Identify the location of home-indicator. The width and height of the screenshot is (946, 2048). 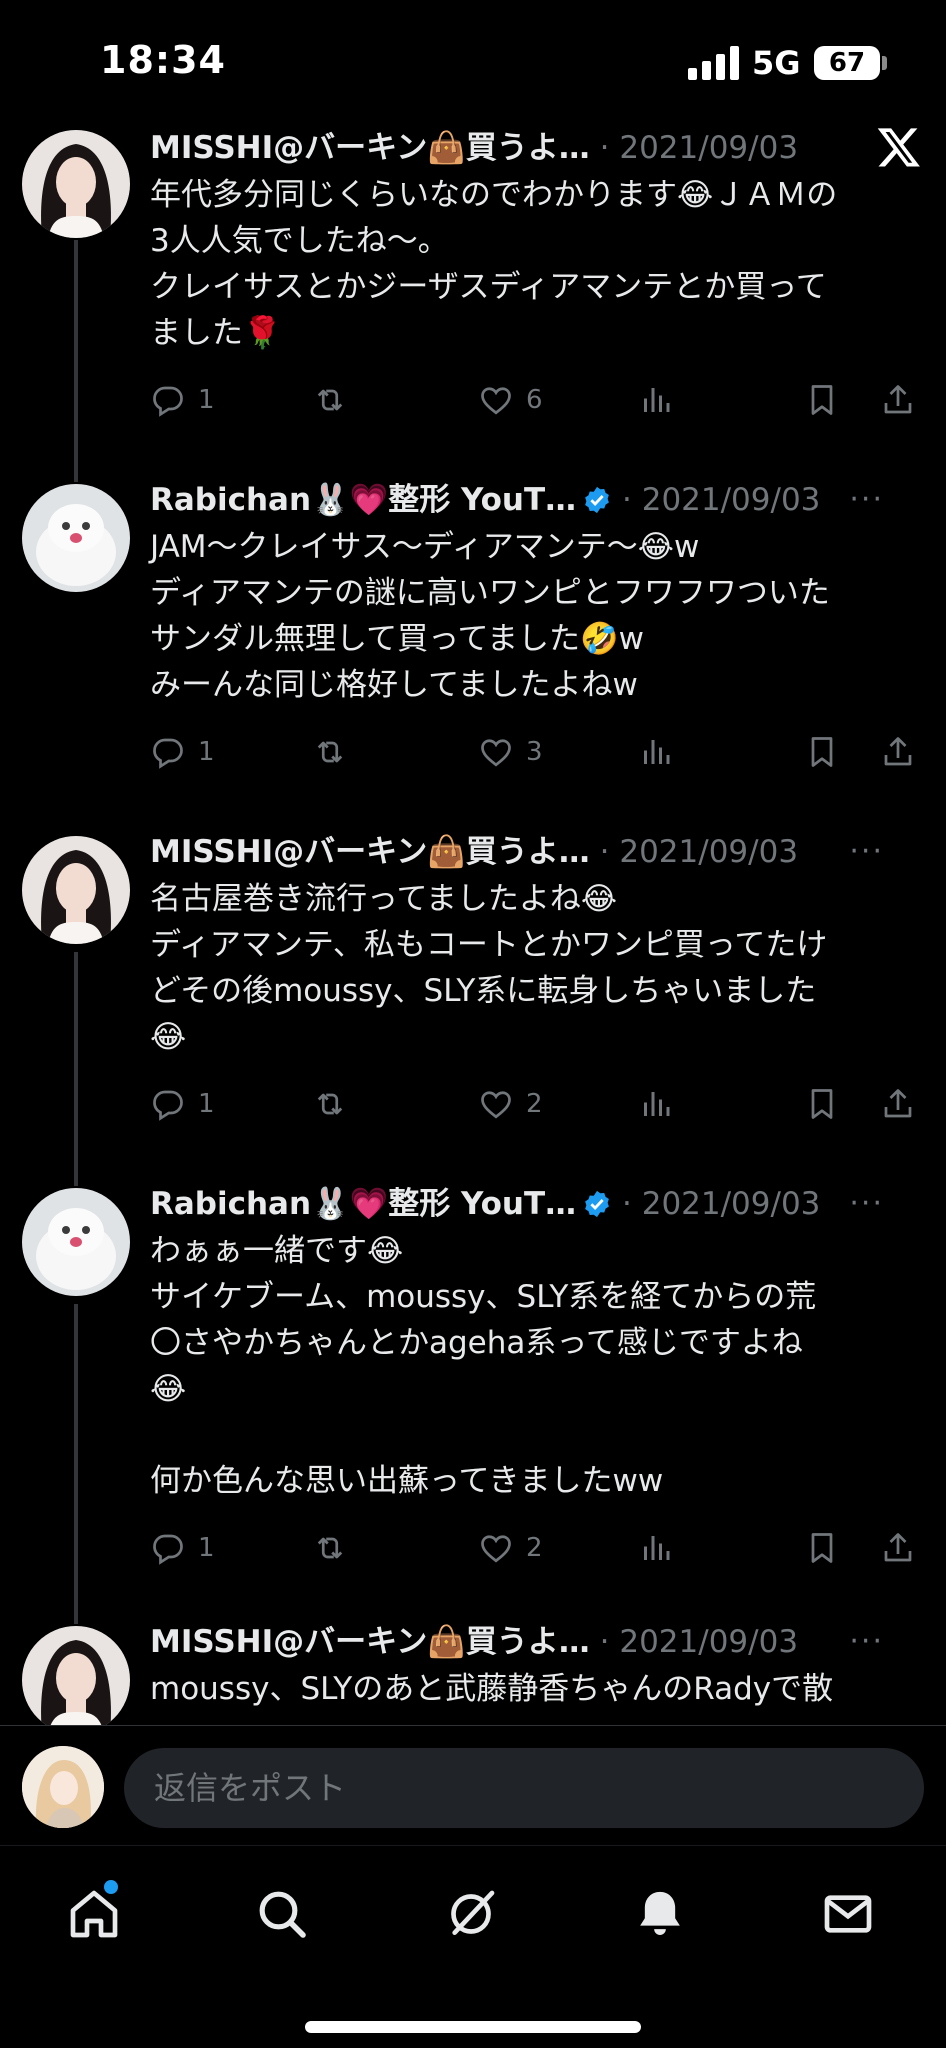
(473, 2027).